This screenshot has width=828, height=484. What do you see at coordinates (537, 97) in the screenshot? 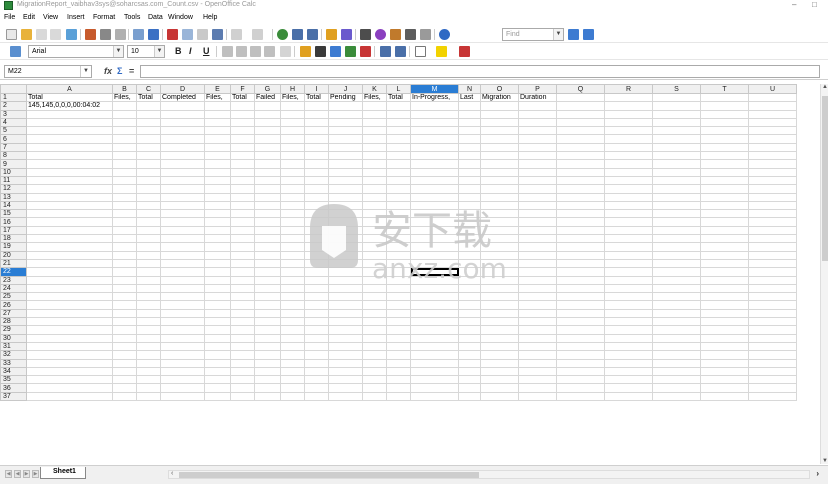
I see `cell: Duration` at bounding box center [537, 97].